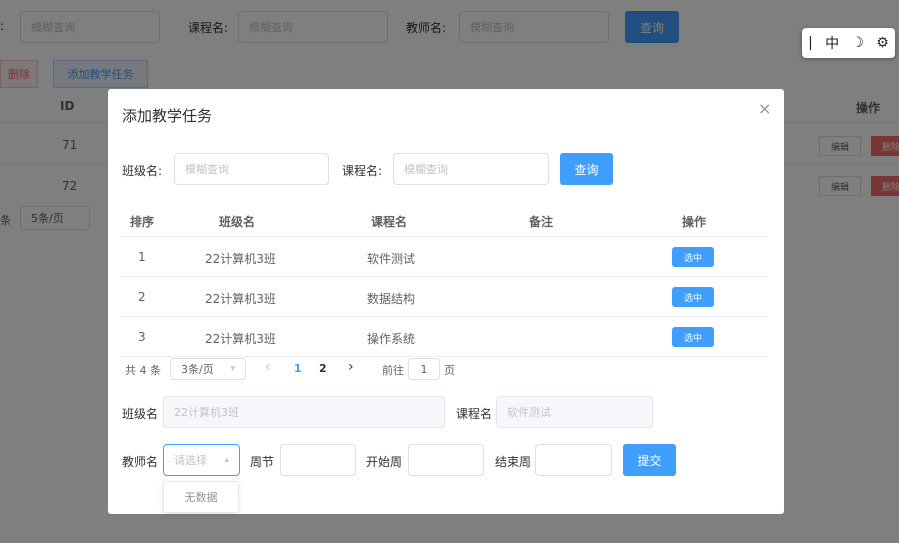  What do you see at coordinates (445, 337) in the screenshot?
I see `table-row: 3 22计算机3班 操作系统 选中` at bounding box center [445, 337].